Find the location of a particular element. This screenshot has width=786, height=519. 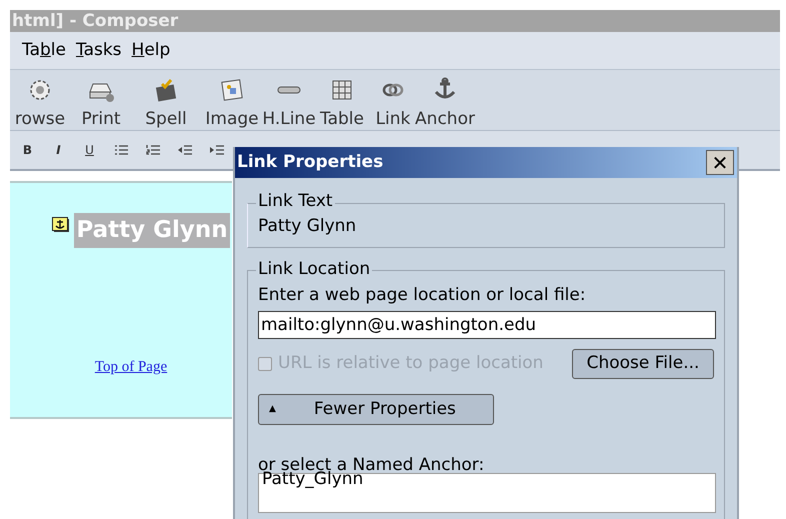

window-title: html] - Composer is located at coordinates (395, 21).